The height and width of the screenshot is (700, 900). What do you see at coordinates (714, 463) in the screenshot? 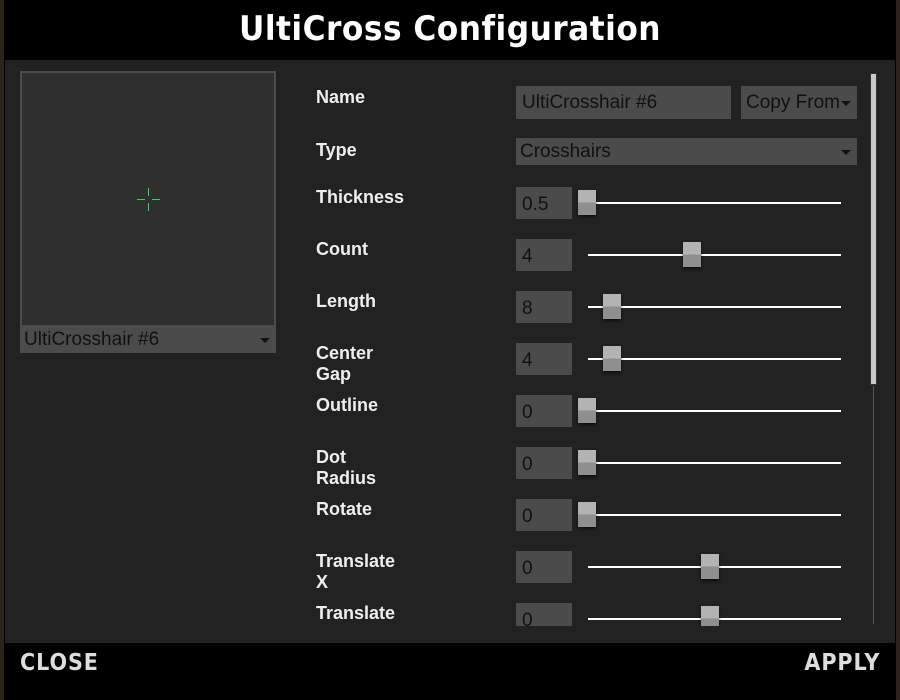
I see `dot-radius-slider-track` at bounding box center [714, 463].